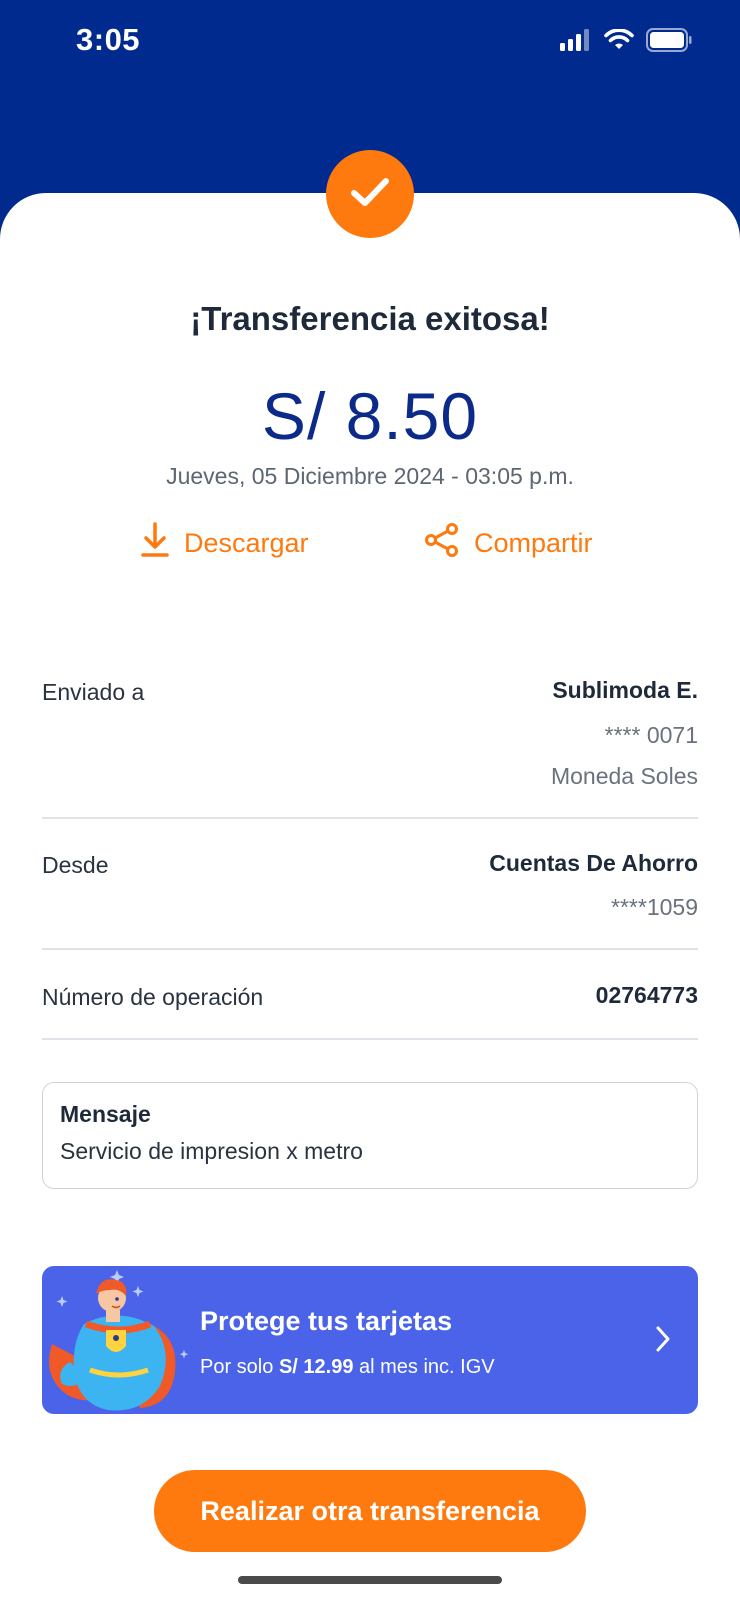 The image size is (740, 1600). I want to click on promo-subtitle: Por solo S/ 12.99 al mes inc. IGV, so click(347, 1367).